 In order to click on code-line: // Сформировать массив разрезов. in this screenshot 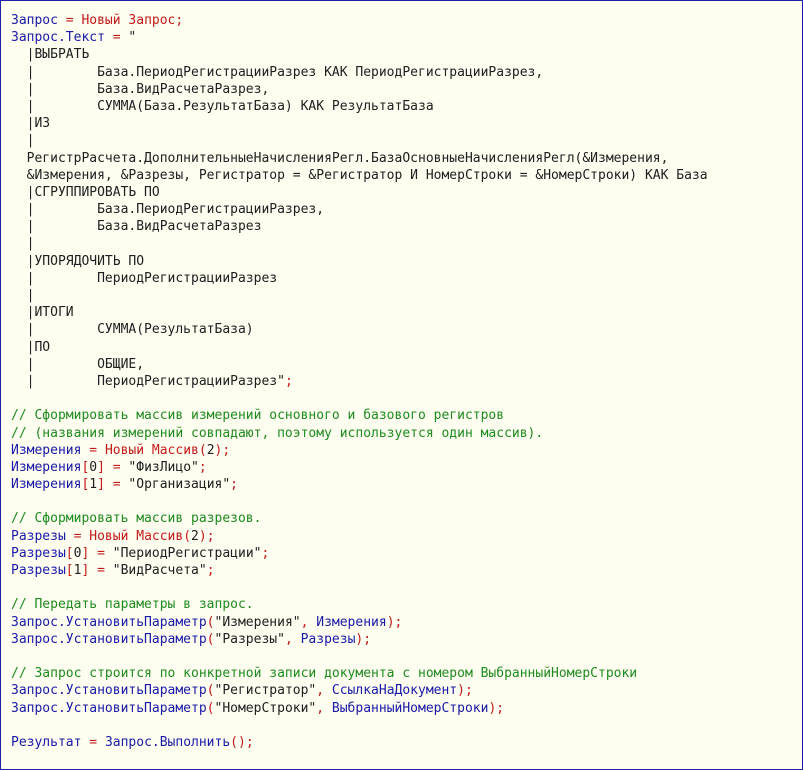, I will do `click(359, 518)`.